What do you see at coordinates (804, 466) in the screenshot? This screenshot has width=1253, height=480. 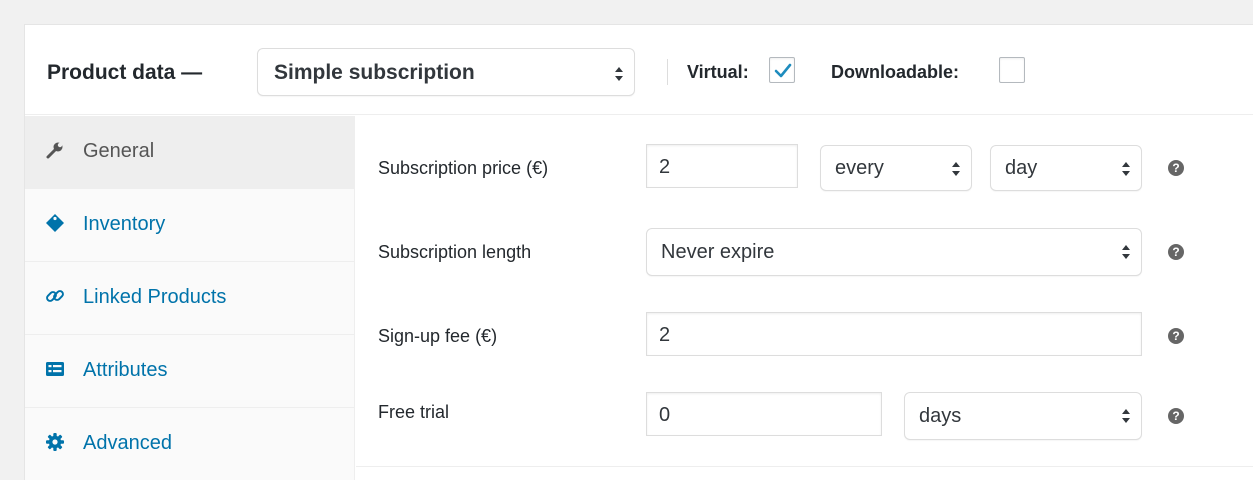 I see `form-divider` at bounding box center [804, 466].